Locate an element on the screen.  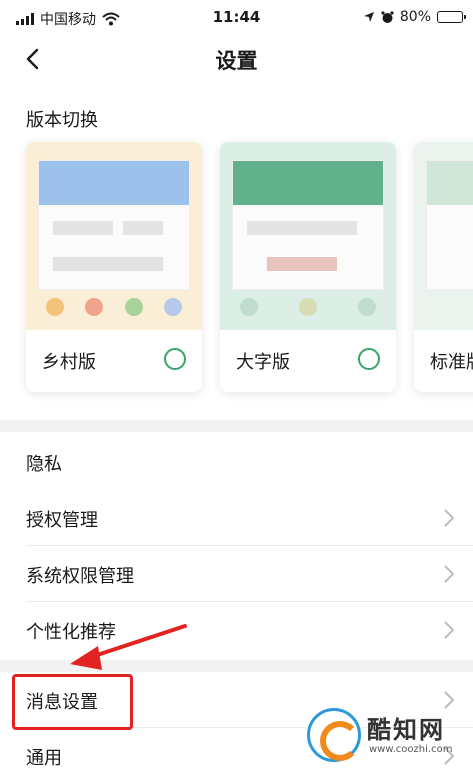
watermark-emblem is located at coordinates (334, 735).